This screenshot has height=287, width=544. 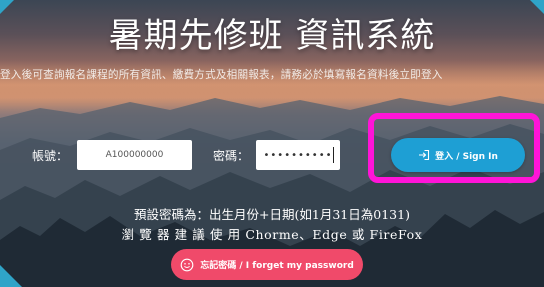 What do you see at coordinates (50, 156) in the screenshot?
I see `account-label: 帳號：` at bounding box center [50, 156].